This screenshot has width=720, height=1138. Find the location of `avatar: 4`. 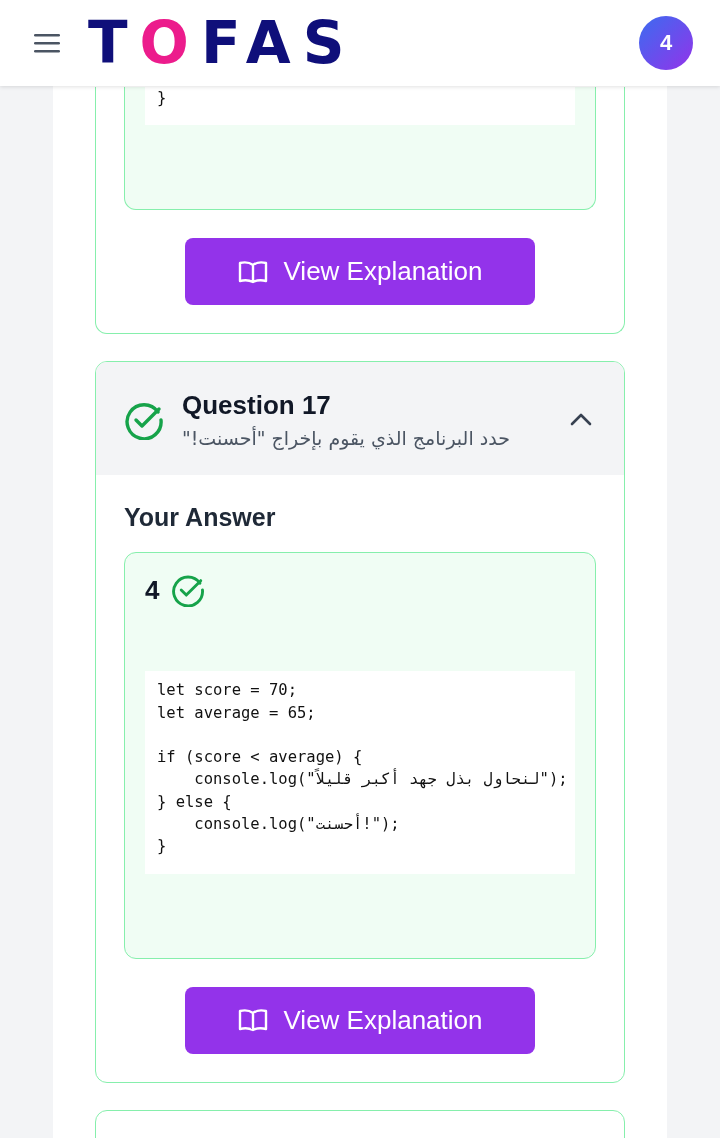

avatar: 4 is located at coordinates (666, 43).